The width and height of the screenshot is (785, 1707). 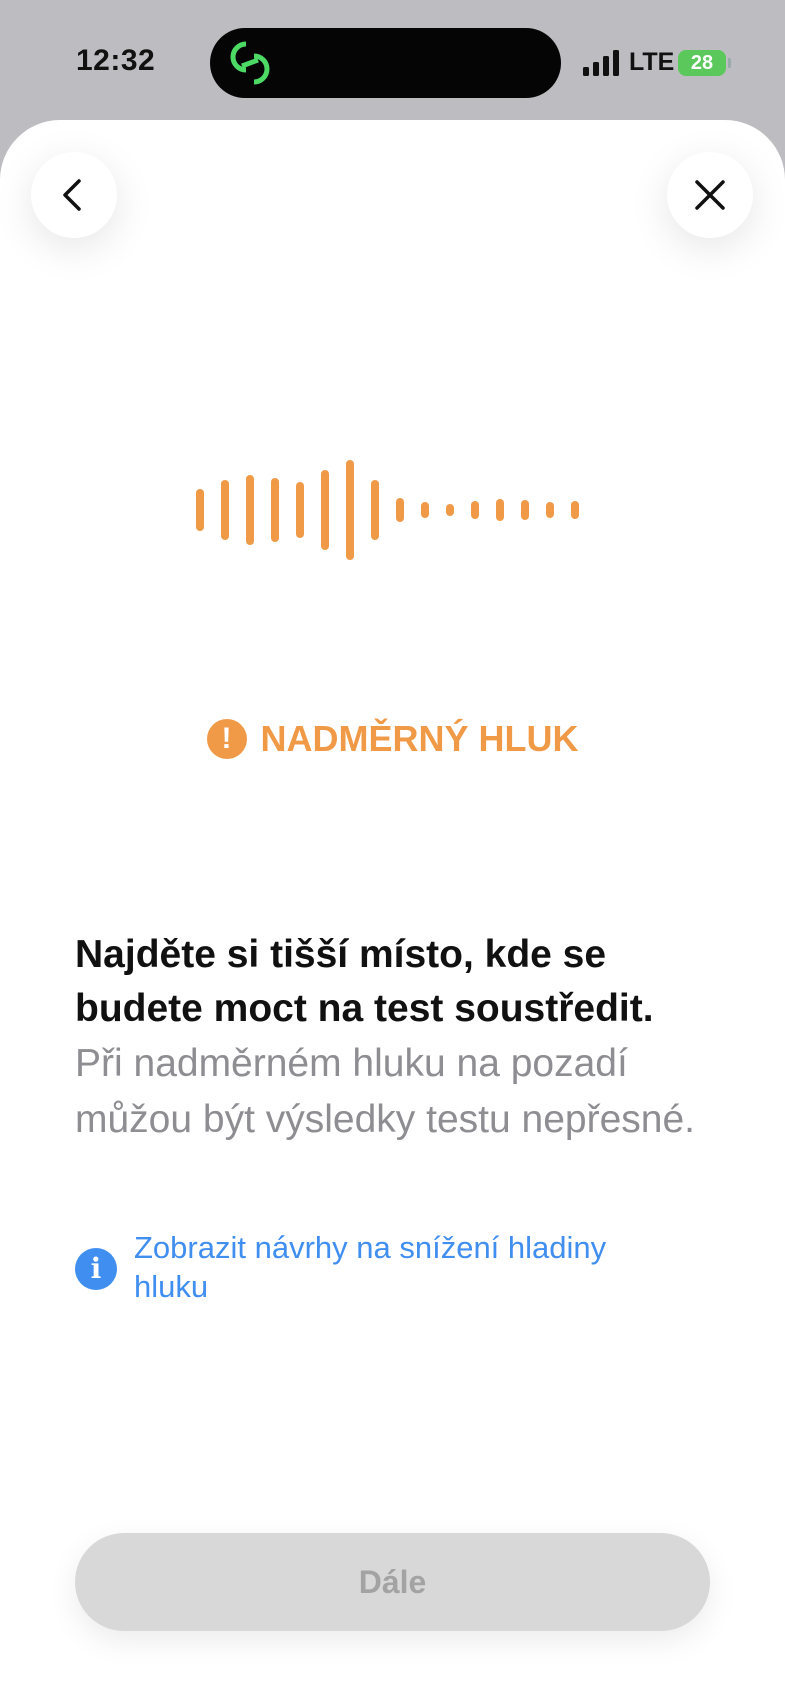 I want to click on exclamation-circle-icon: !, so click(x=226, y=739).